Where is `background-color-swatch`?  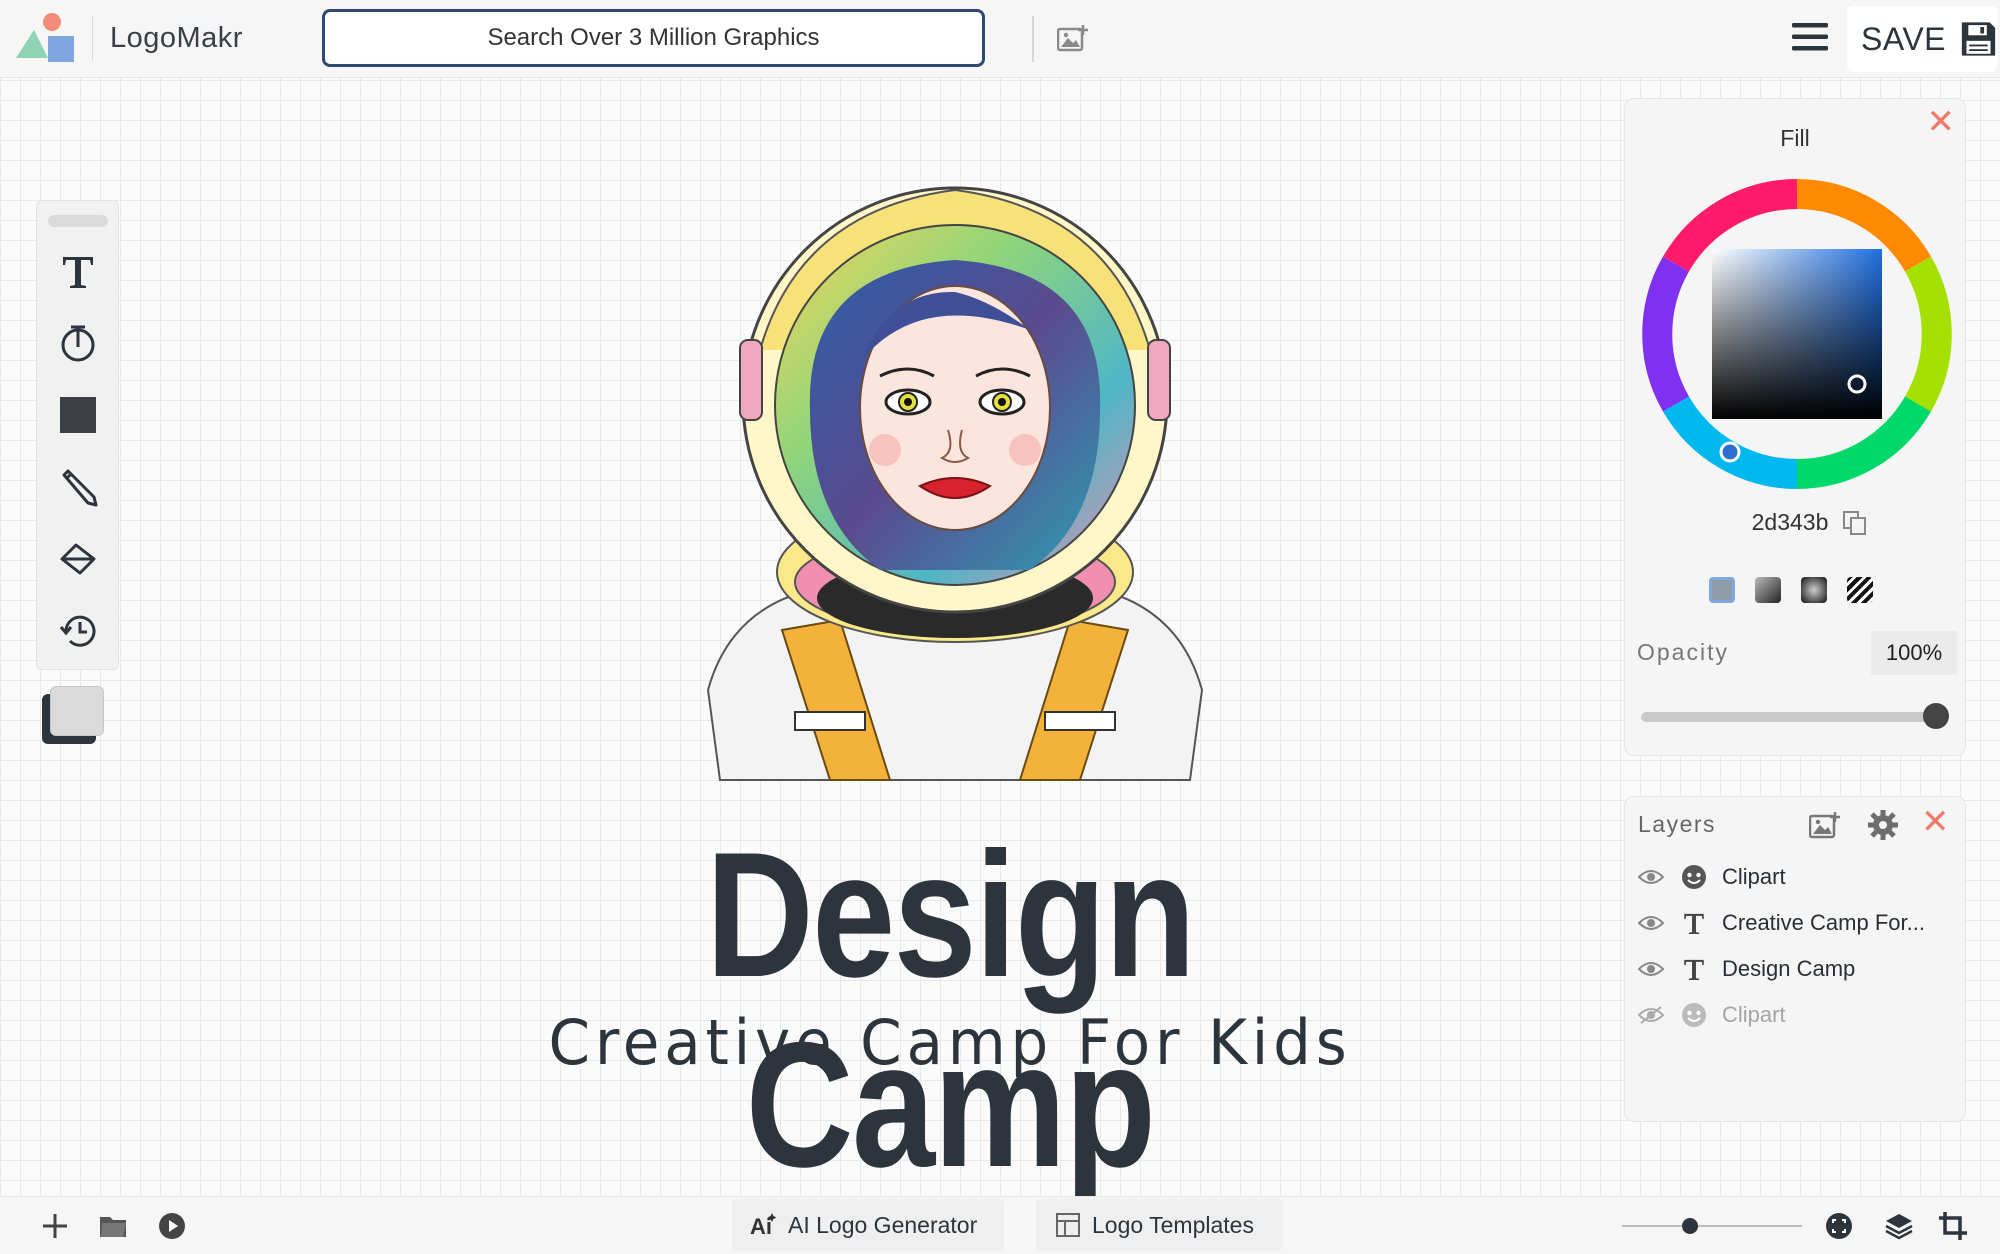
background-color-swatch is located at coordinates (77, 711).